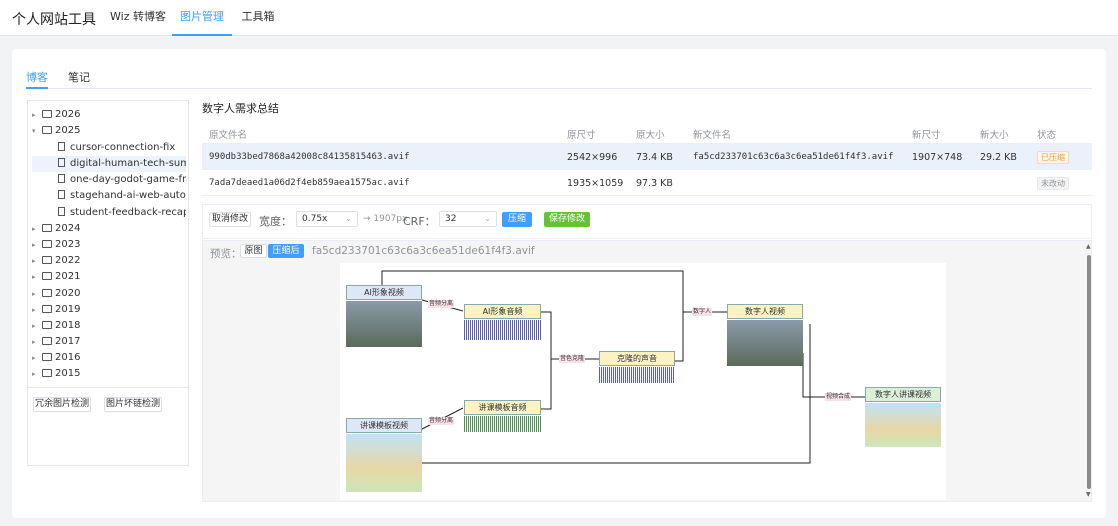  What do you see at coordinates (122, 213) in the screenshot?
I see `tree-file: student-feedback-recap` at bounding box center [122, 213].